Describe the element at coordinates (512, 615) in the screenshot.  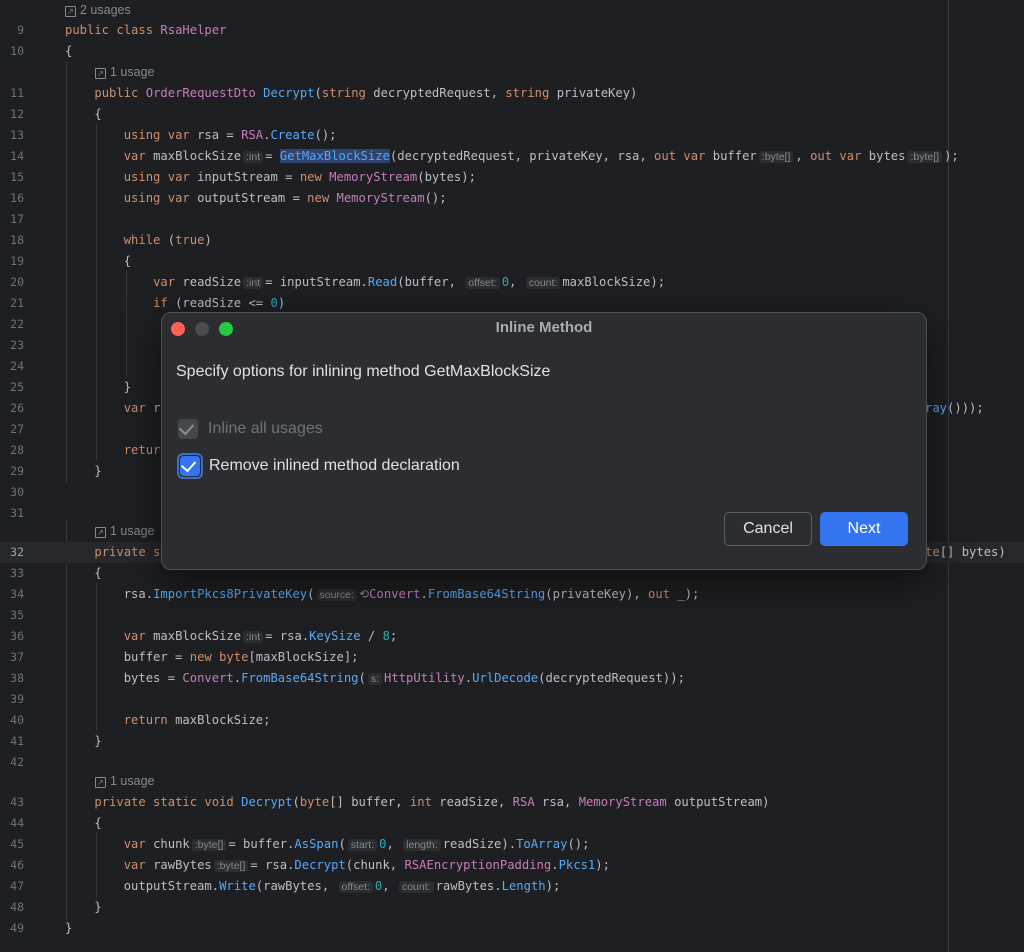
I see `code-line: 35` at that location.